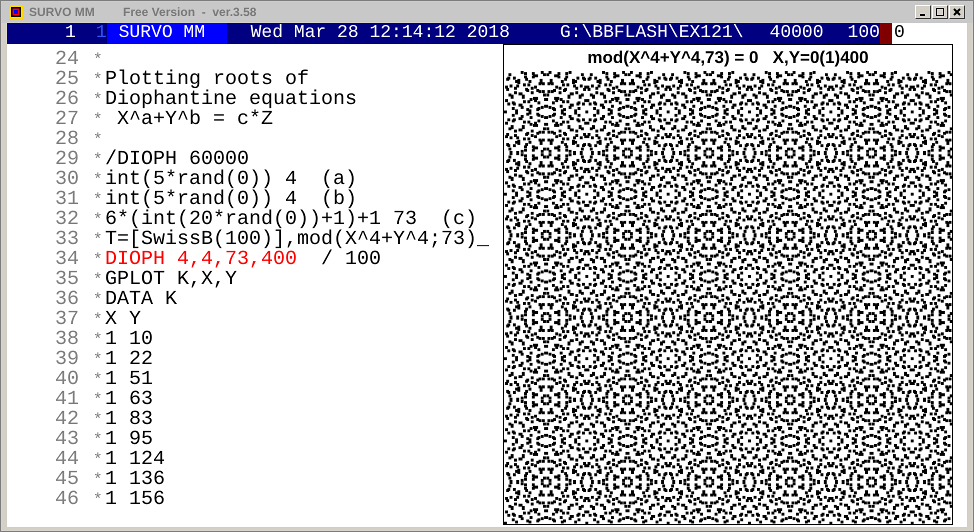  I want to click on line-text: / 100, so click(351, 260).